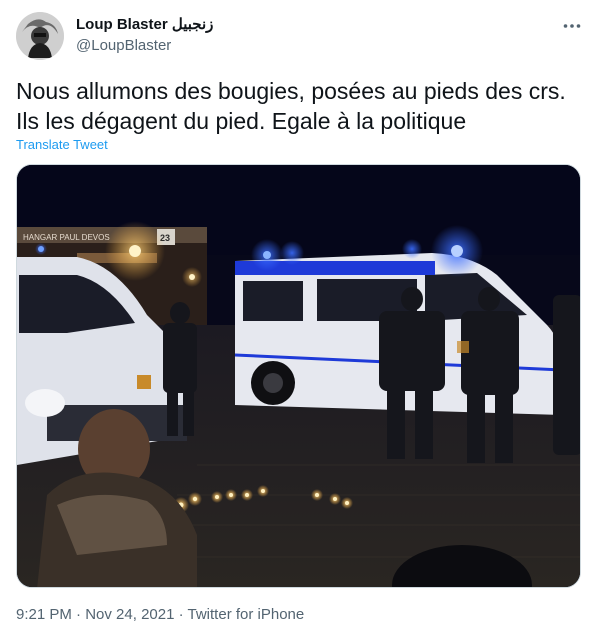 This screenshot has height=631, width=598. Describe the element at coordinates (123, 45) in the screenshot. I see `author-handle: @LoupBlaster` at that location.